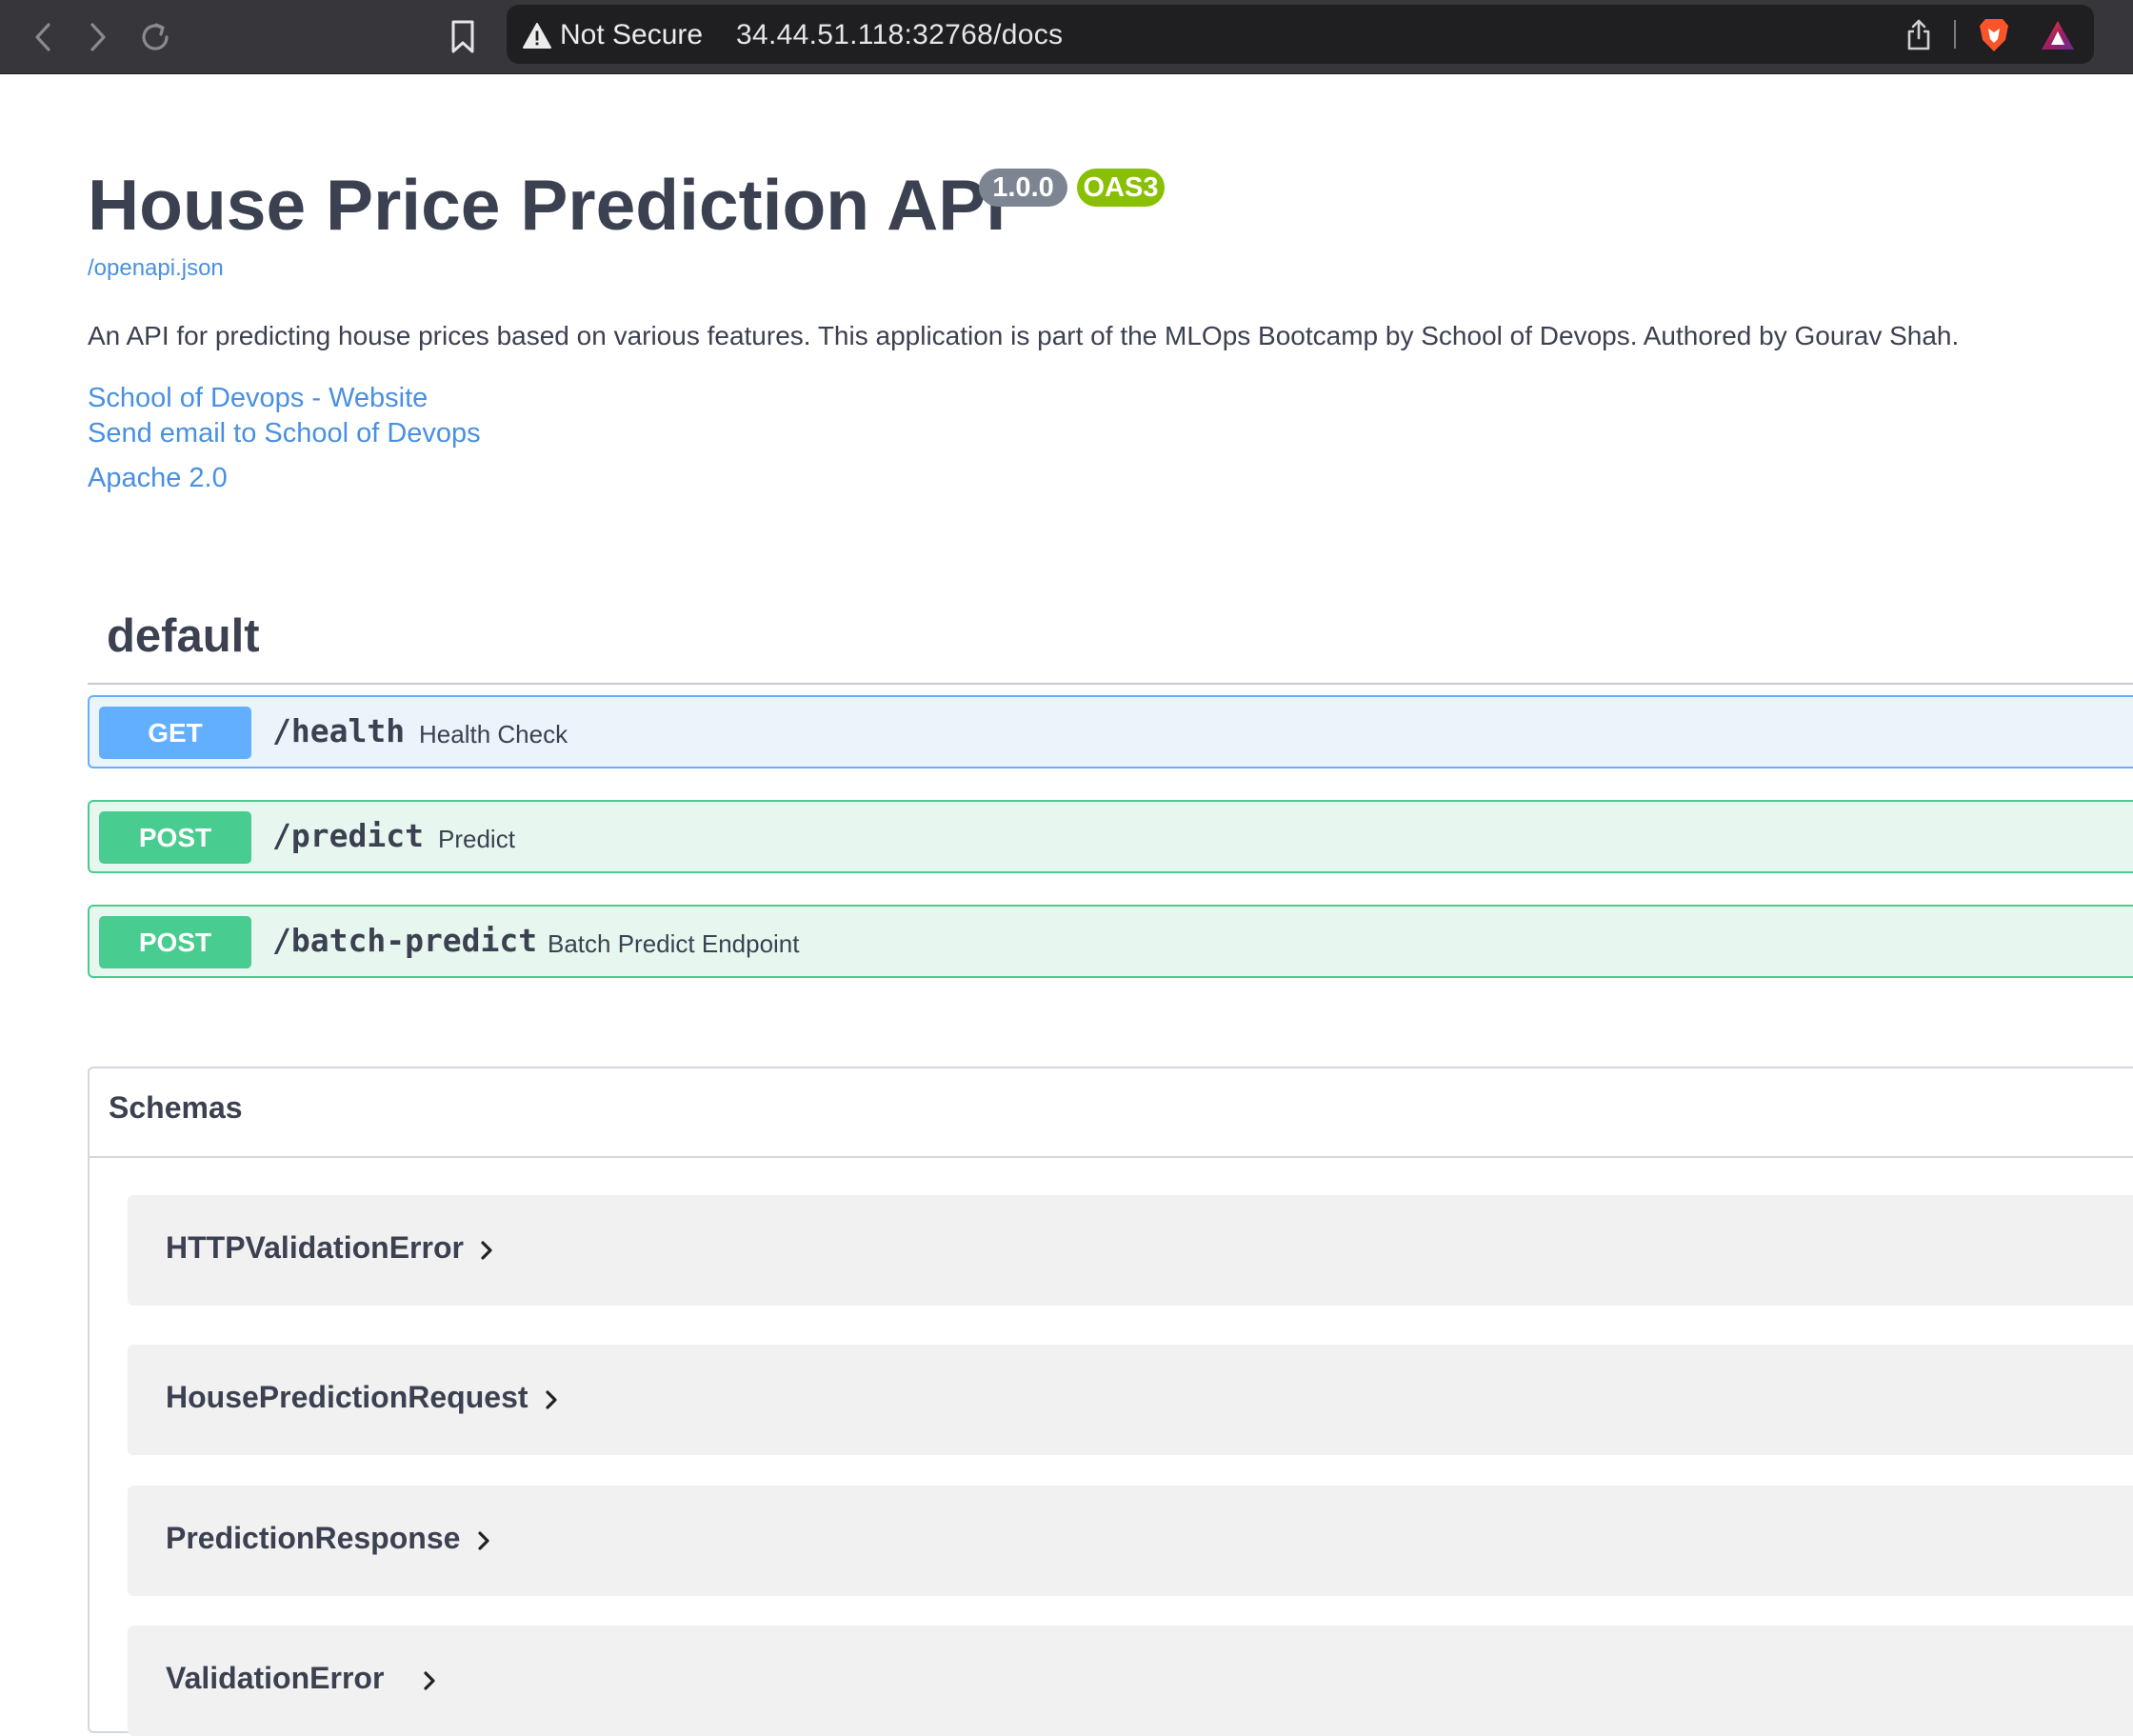 The image size is (2133, 1736). I want to click on share-icon, so click(1919, 36).